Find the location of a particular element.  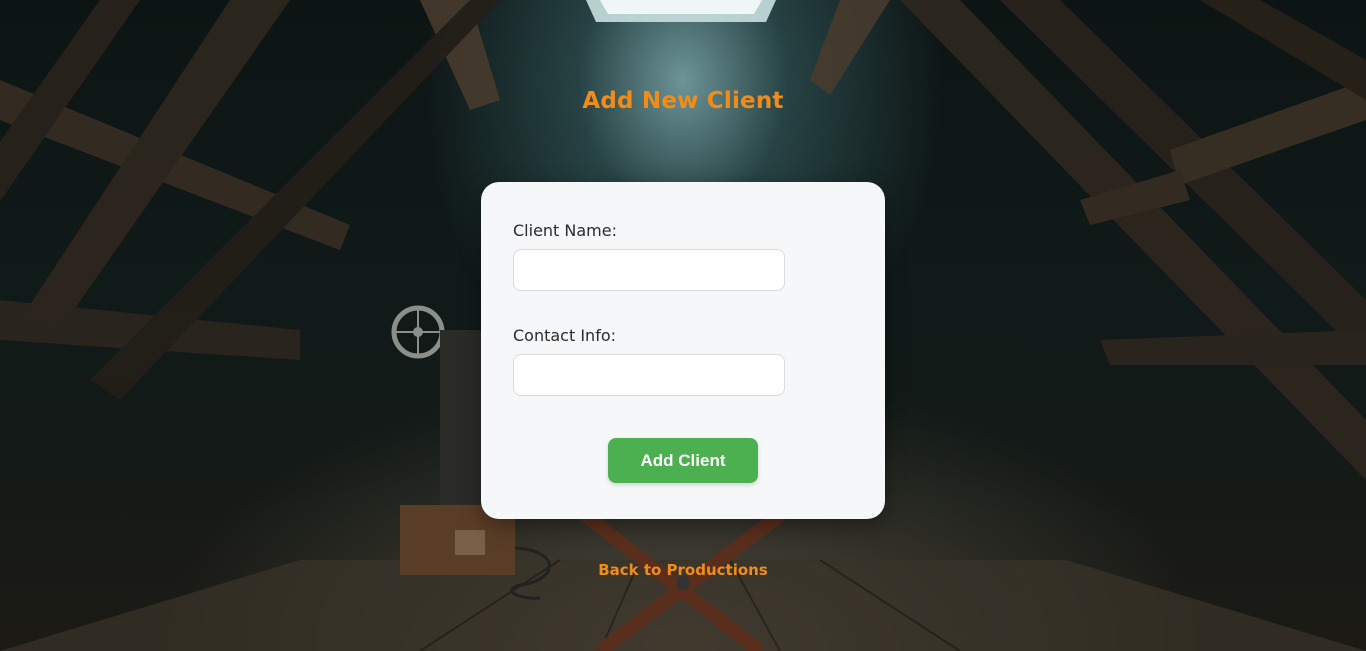

contact-info-input is located at coordinates (649, 375).